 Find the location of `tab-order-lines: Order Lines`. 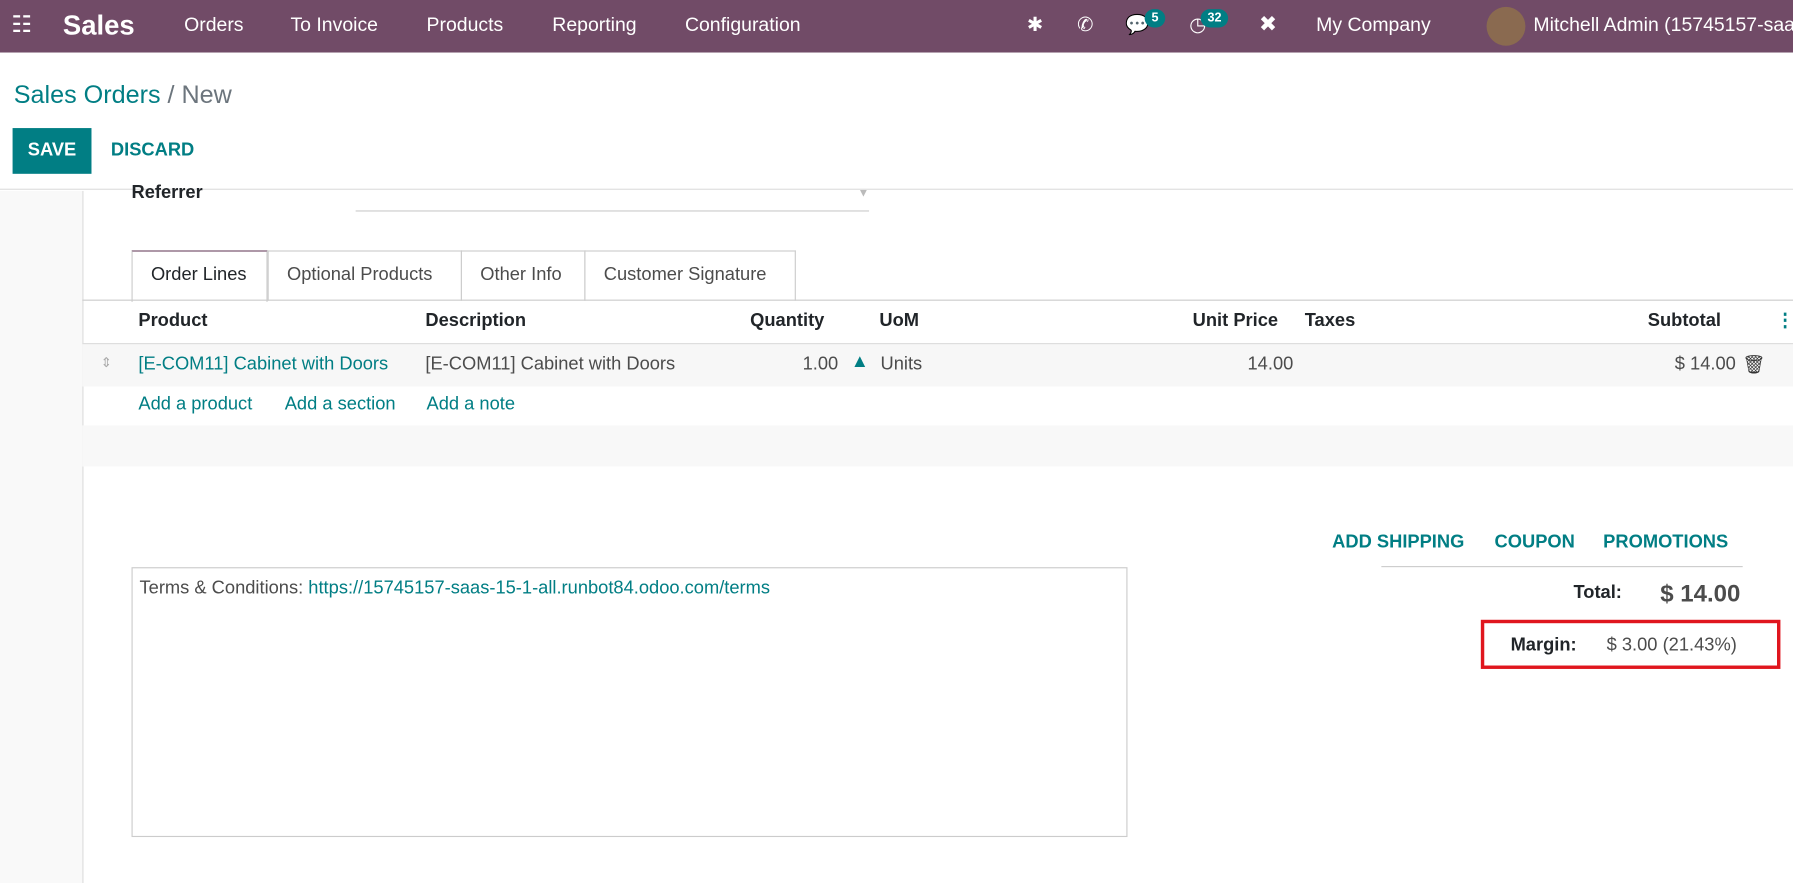

tab-order-lines: Order Lines is located at coordinates (199, 276).